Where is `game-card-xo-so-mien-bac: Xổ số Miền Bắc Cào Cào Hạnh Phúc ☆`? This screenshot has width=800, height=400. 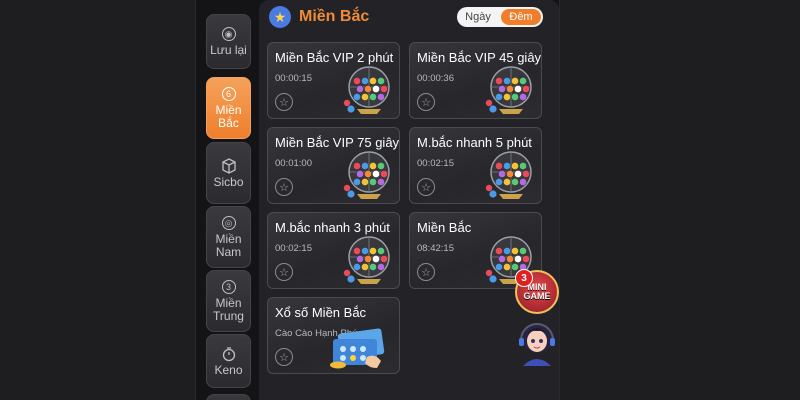 game-card-xo-so-mien-bac: Xổ số Miền Bắc Cào Cào Hạnh Phúc ☆ is located at coordinates (333, 335).